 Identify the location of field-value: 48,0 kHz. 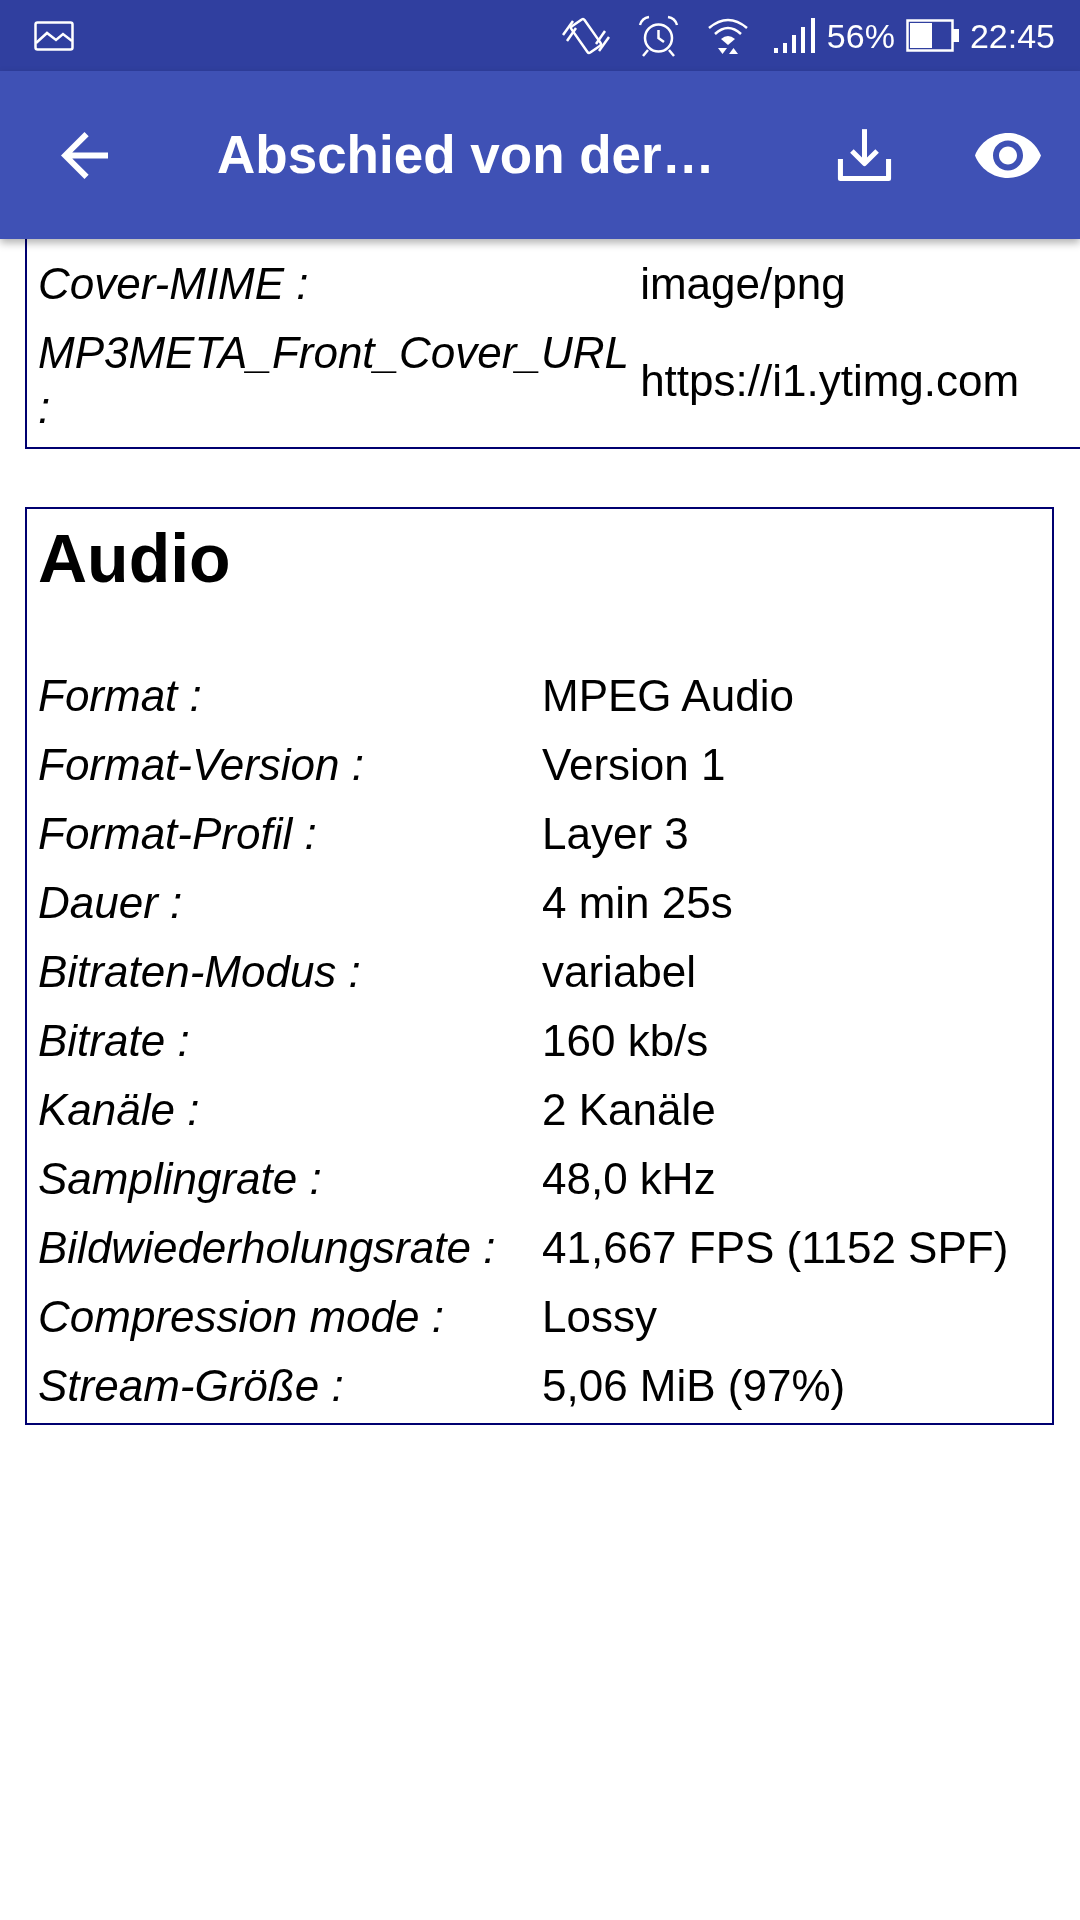
(629, 1179).